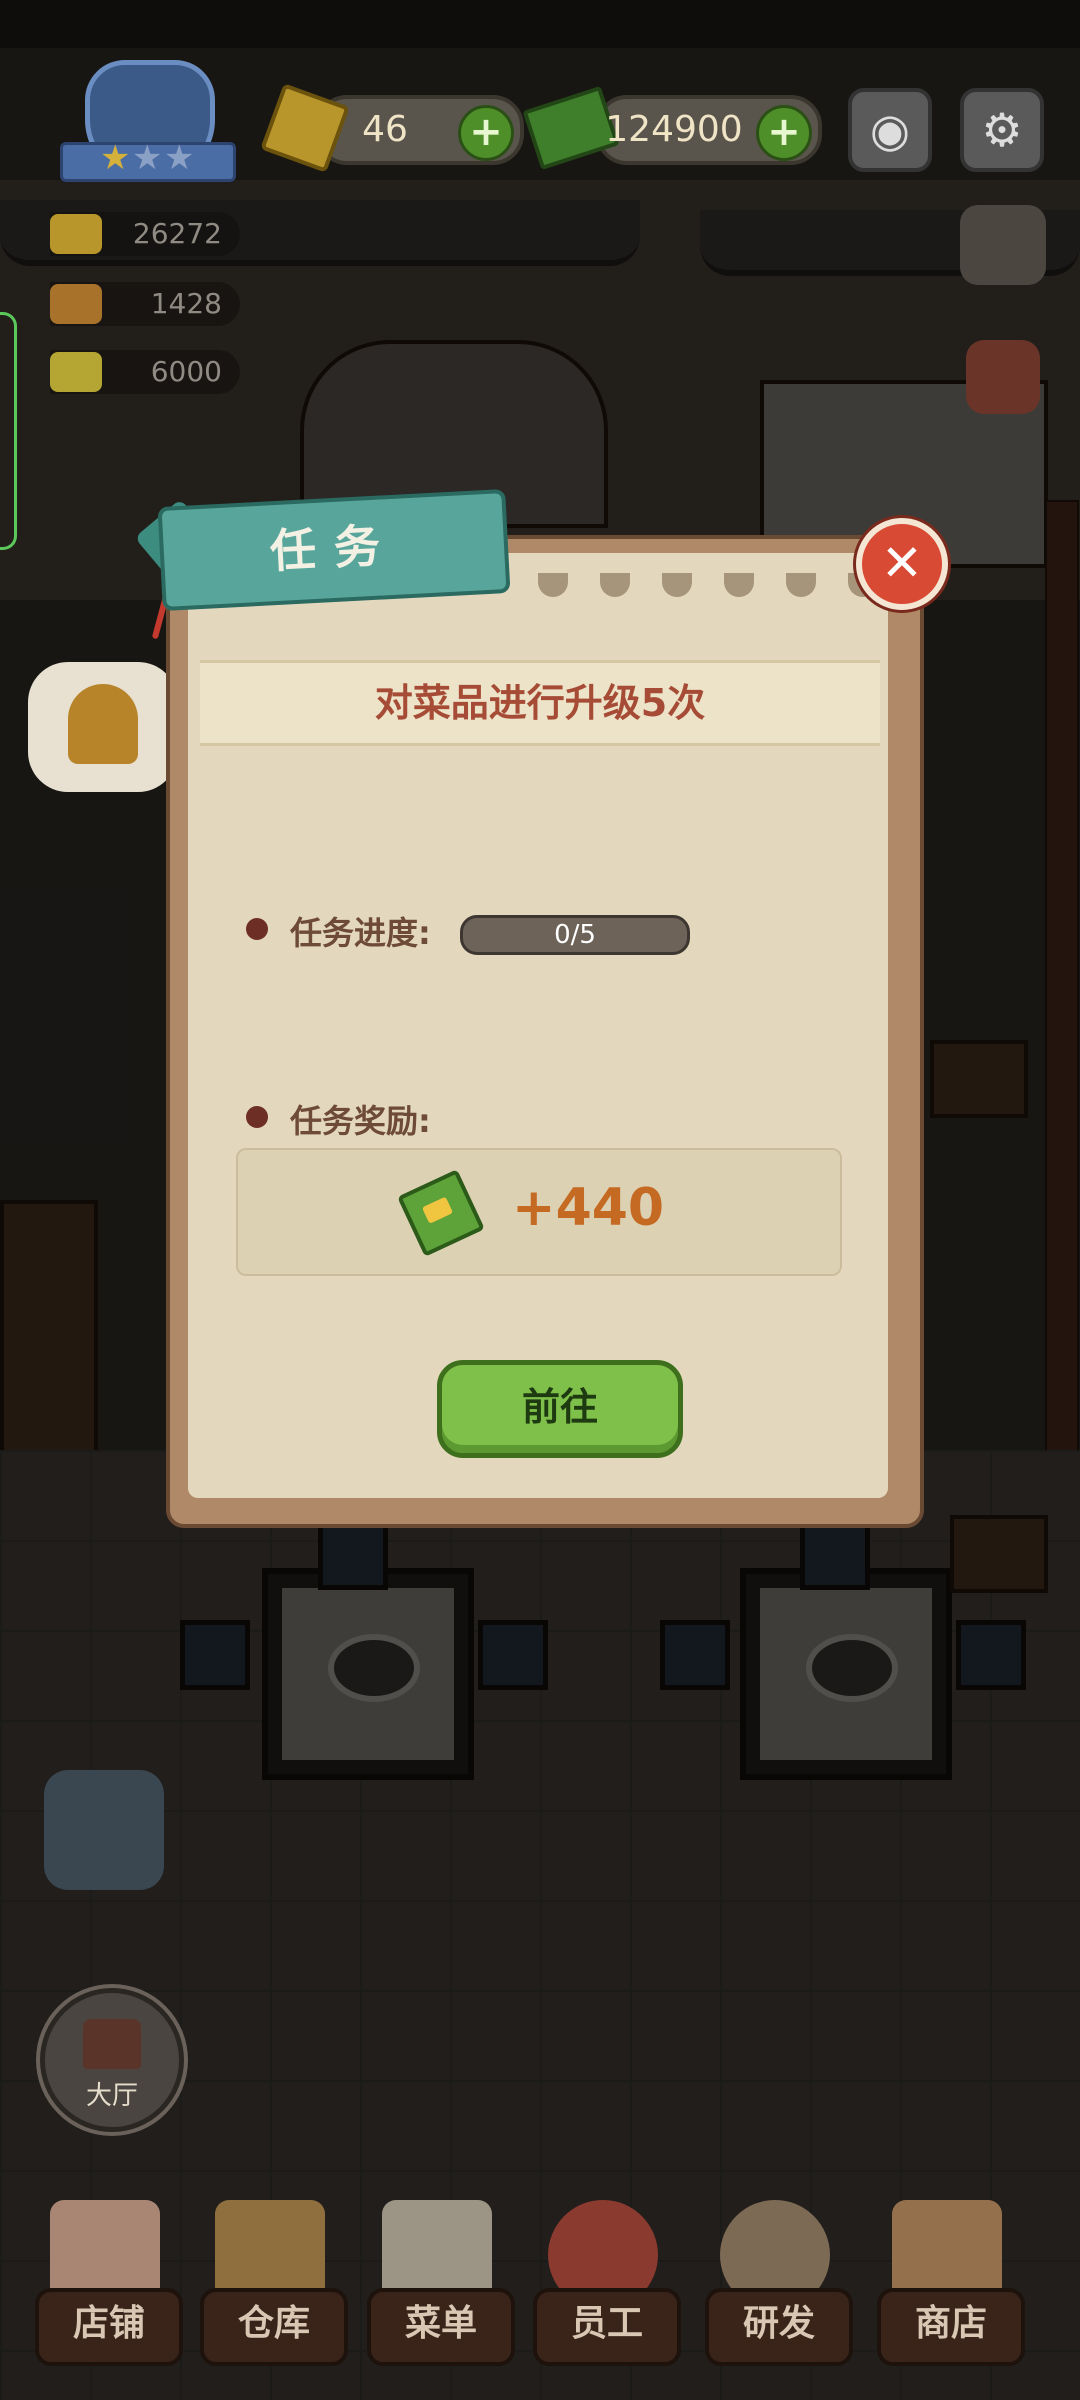  I want to click on dialog-title: 任务, so click(334, 550).